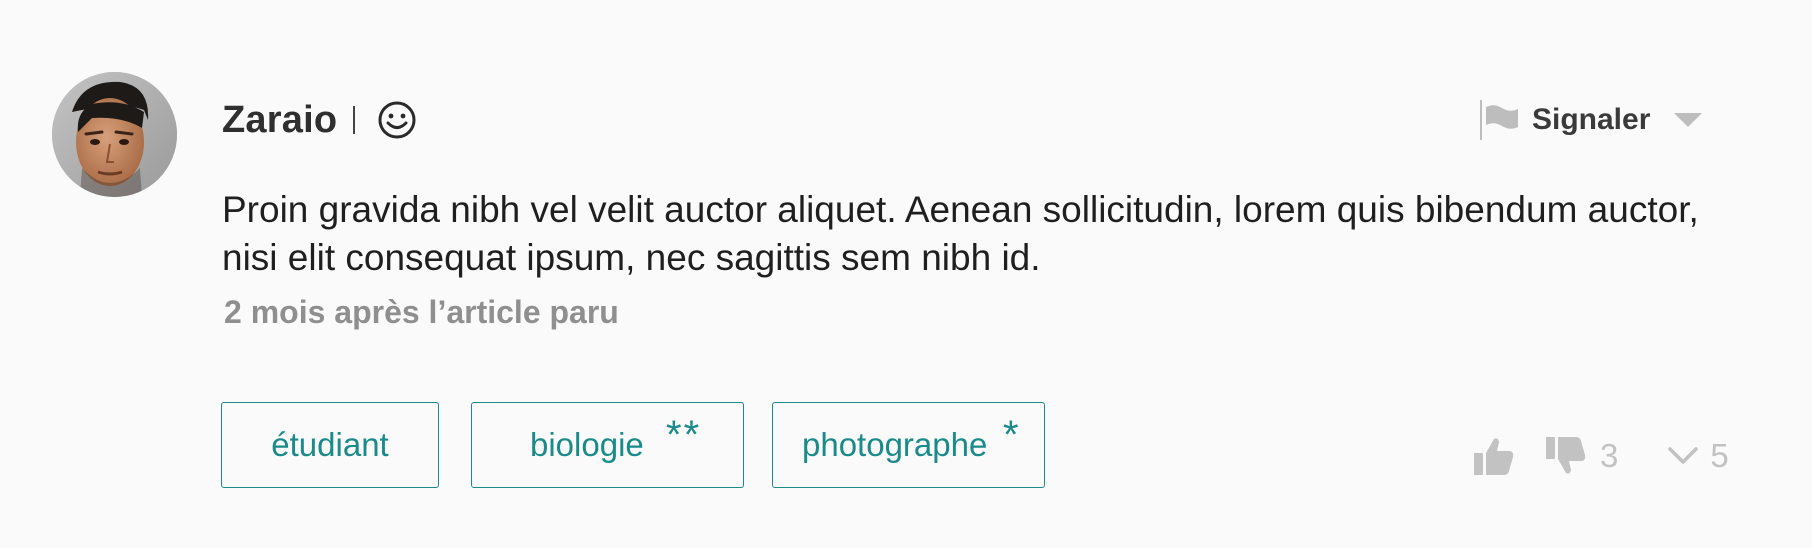 This screenshot has width=1812, height=548. Describe the element at coordinates (1012, 435) in the screenshot. I see `tag-stars: *` at that location.